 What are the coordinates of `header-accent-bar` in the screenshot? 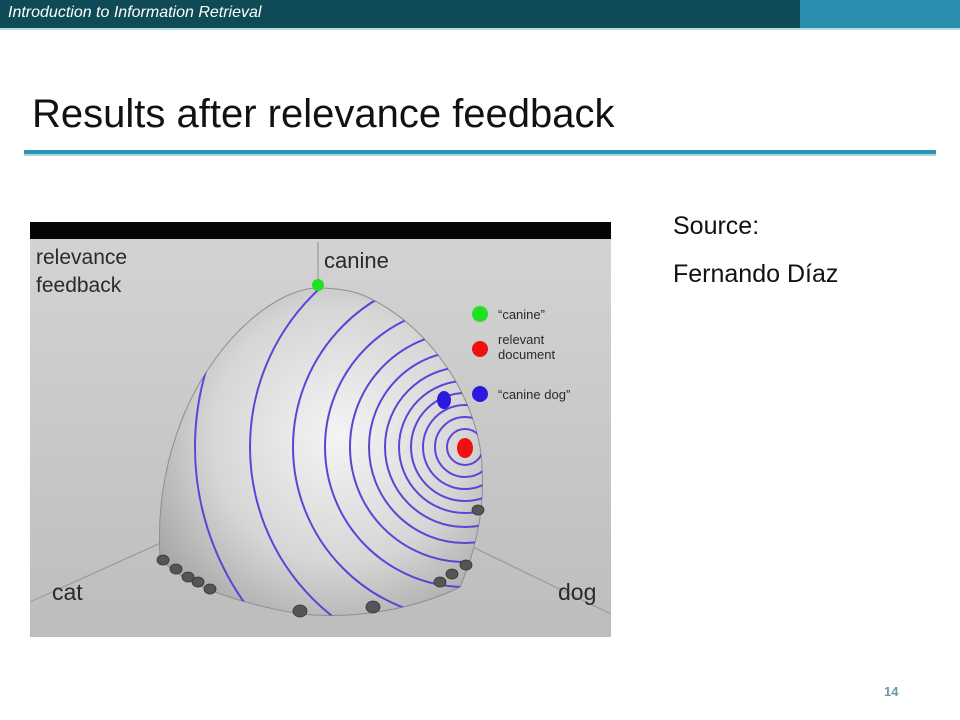 It's located at (880, 14).